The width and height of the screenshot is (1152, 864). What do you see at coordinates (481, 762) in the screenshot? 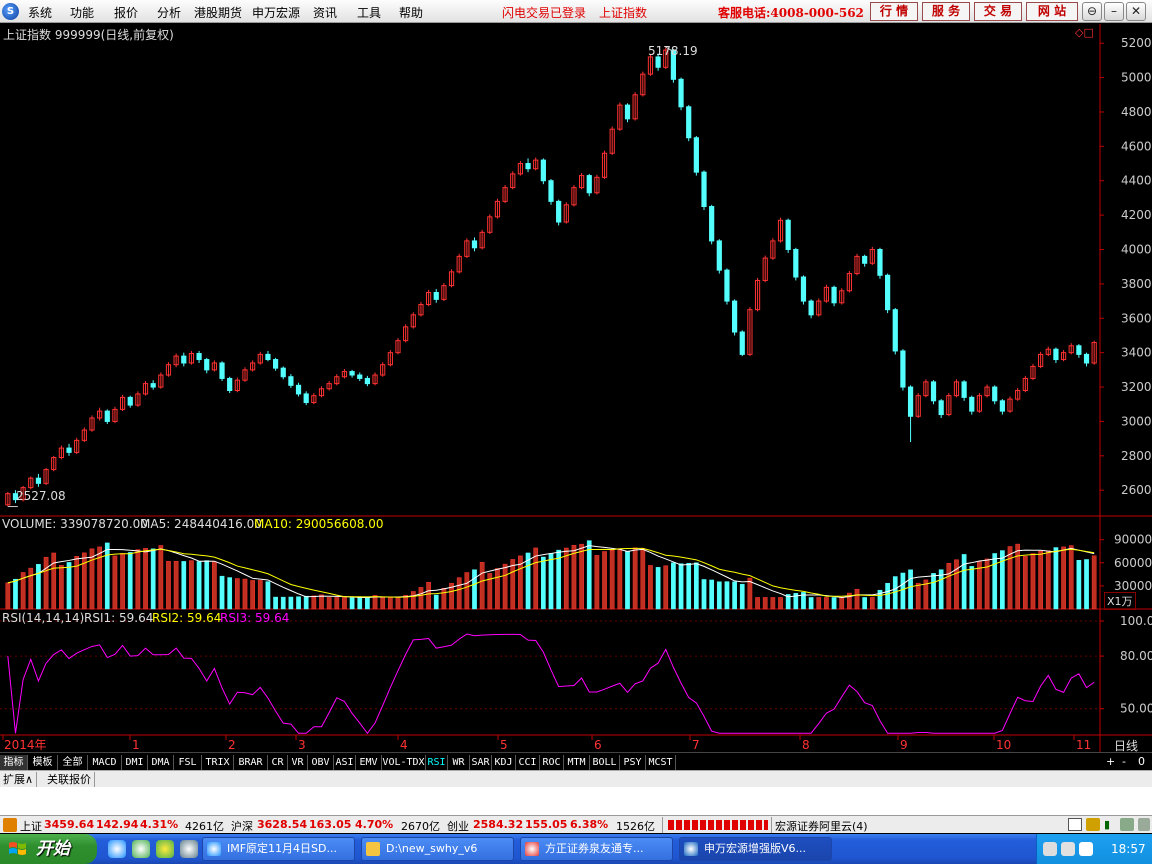
I see `indicator-tab: SAR` at bounding box center [481, 762].